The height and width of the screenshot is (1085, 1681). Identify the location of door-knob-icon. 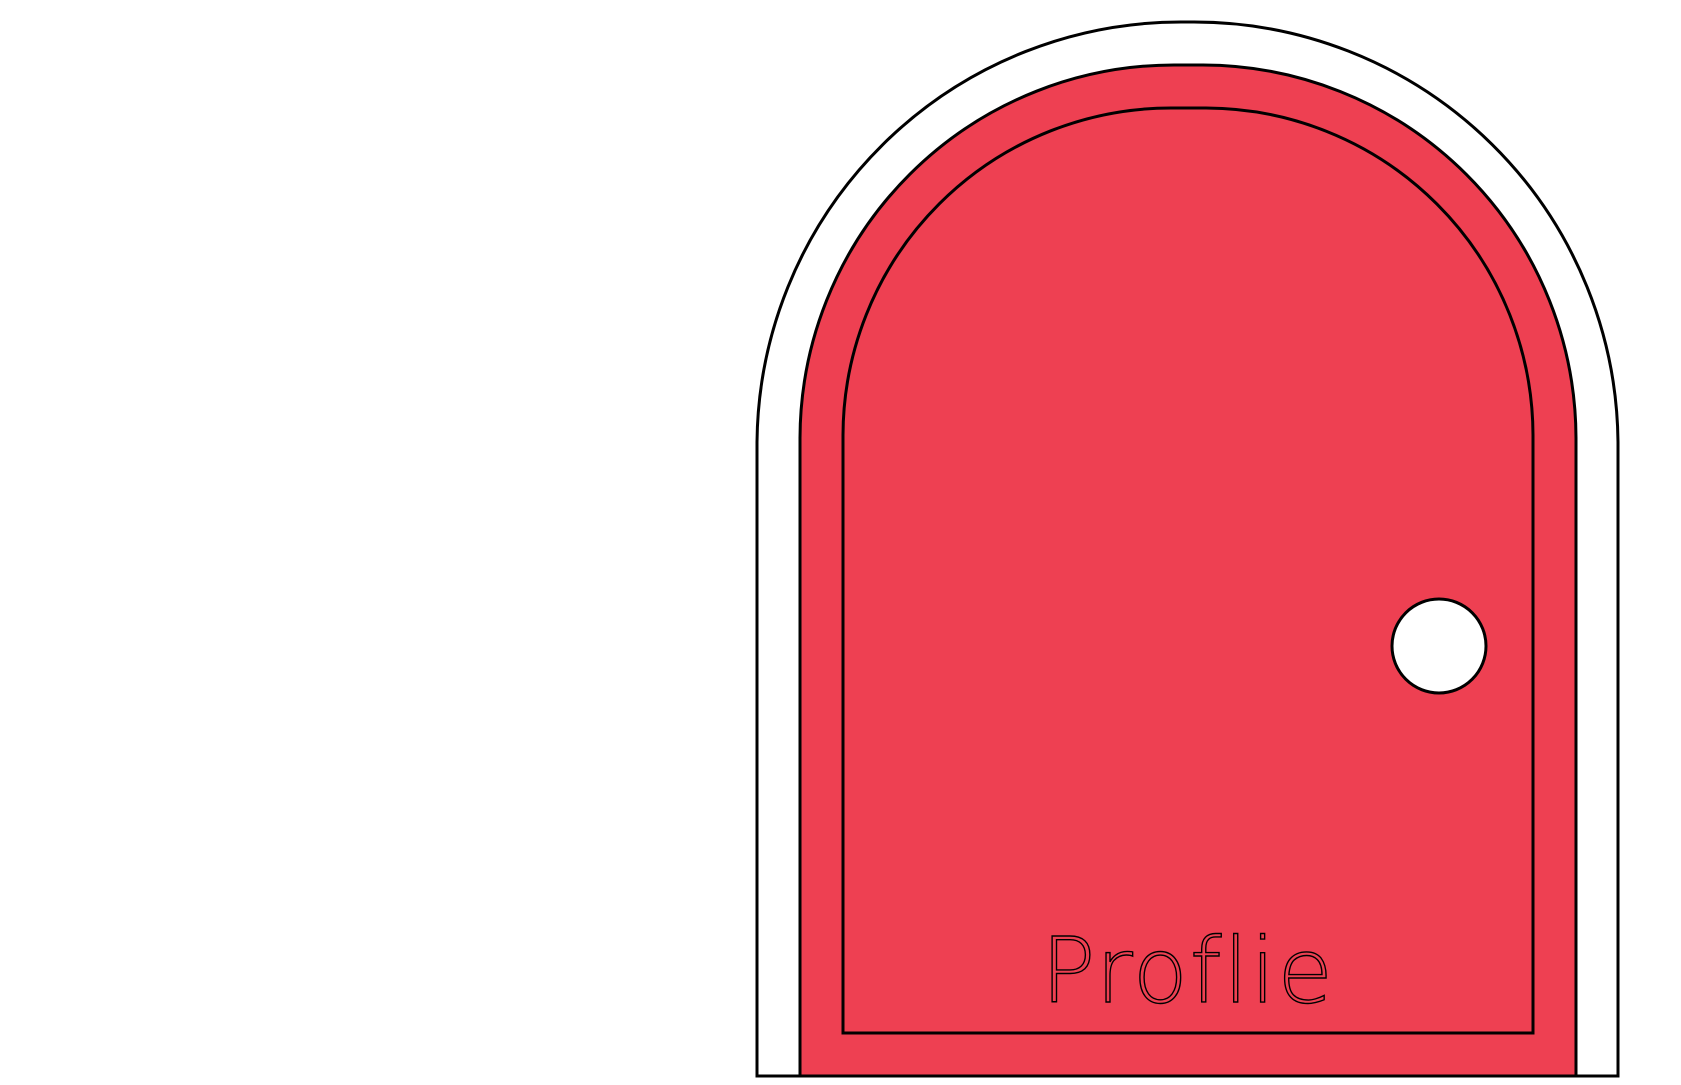
(1439, 646).